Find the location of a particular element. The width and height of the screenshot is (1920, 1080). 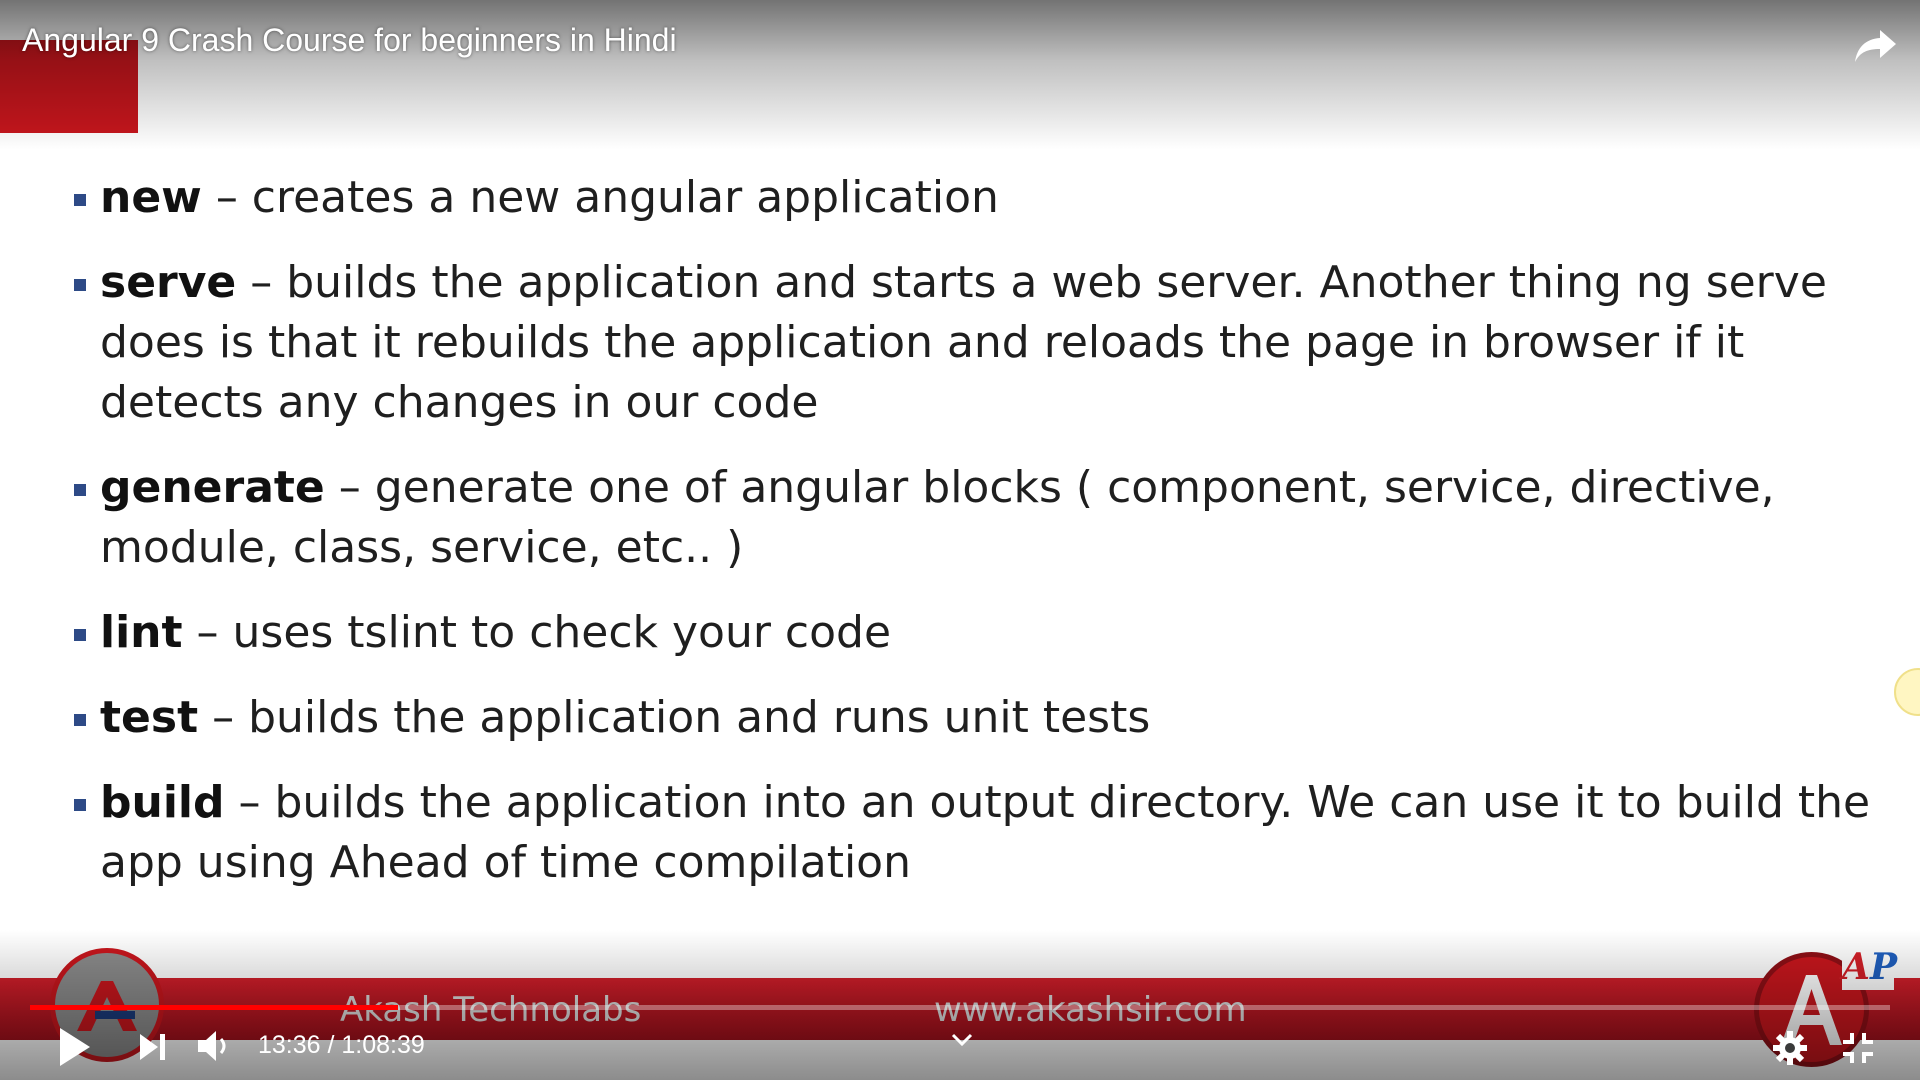

footer-url: www.akashsir.com is located at coordinates (1090, 1010).